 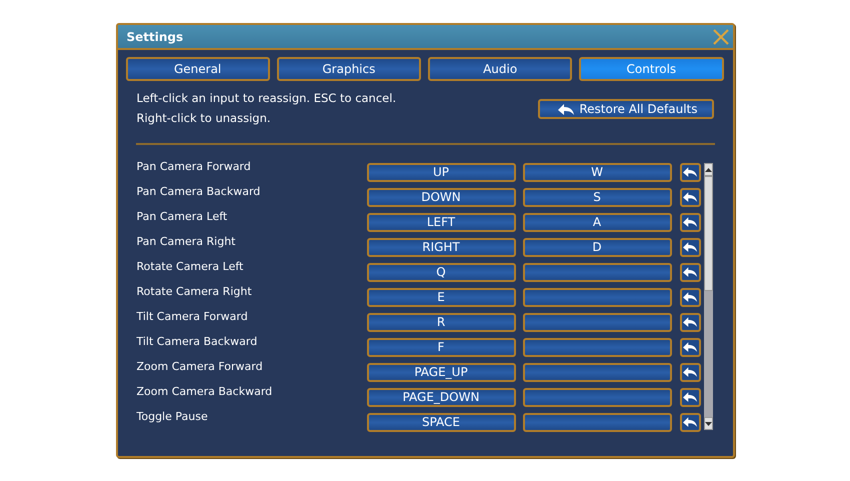 I want to click on key-binding-button: RIGHT, so click(x=441, y=247).